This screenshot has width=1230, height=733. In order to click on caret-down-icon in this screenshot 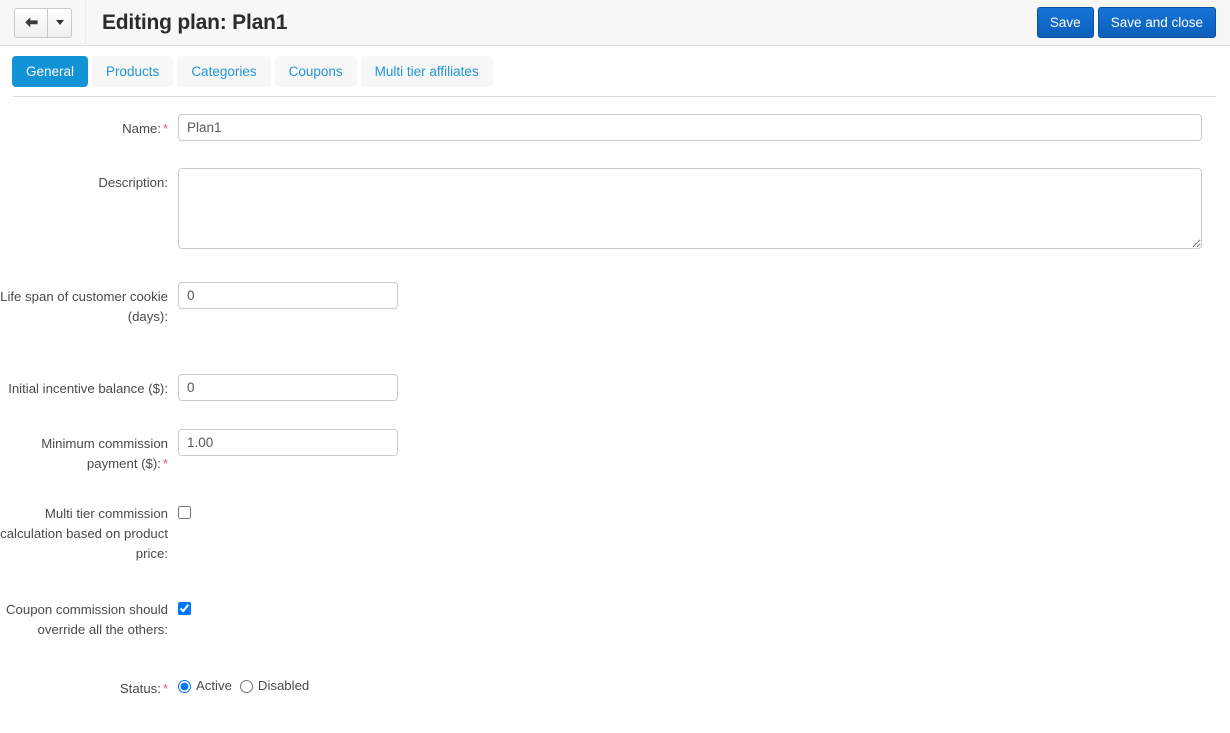, I will do `click(59, 22)`.